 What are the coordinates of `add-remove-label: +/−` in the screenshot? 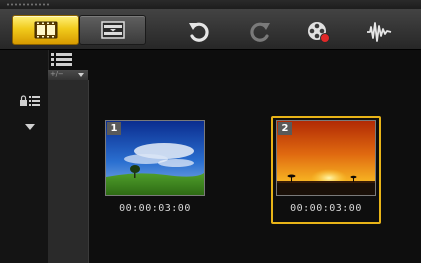 It's located at (57, 74).